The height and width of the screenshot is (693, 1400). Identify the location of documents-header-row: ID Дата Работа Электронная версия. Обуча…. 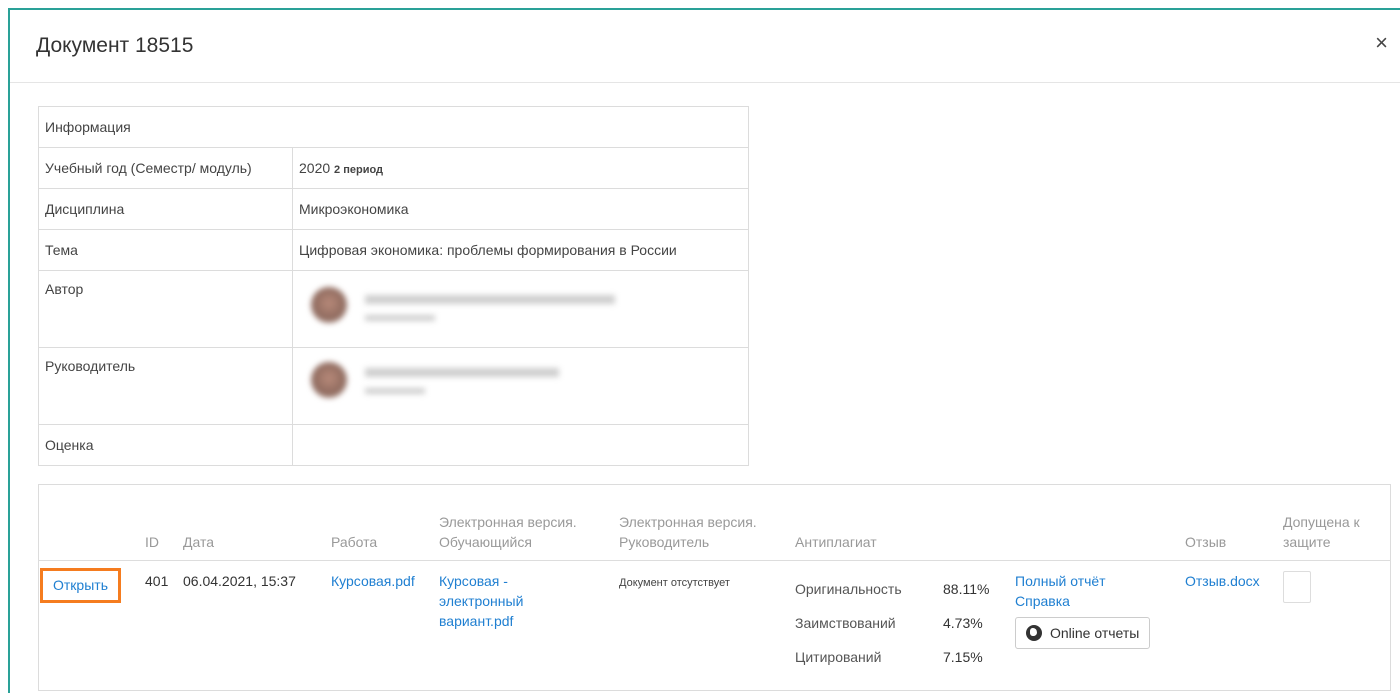
(714, 522).